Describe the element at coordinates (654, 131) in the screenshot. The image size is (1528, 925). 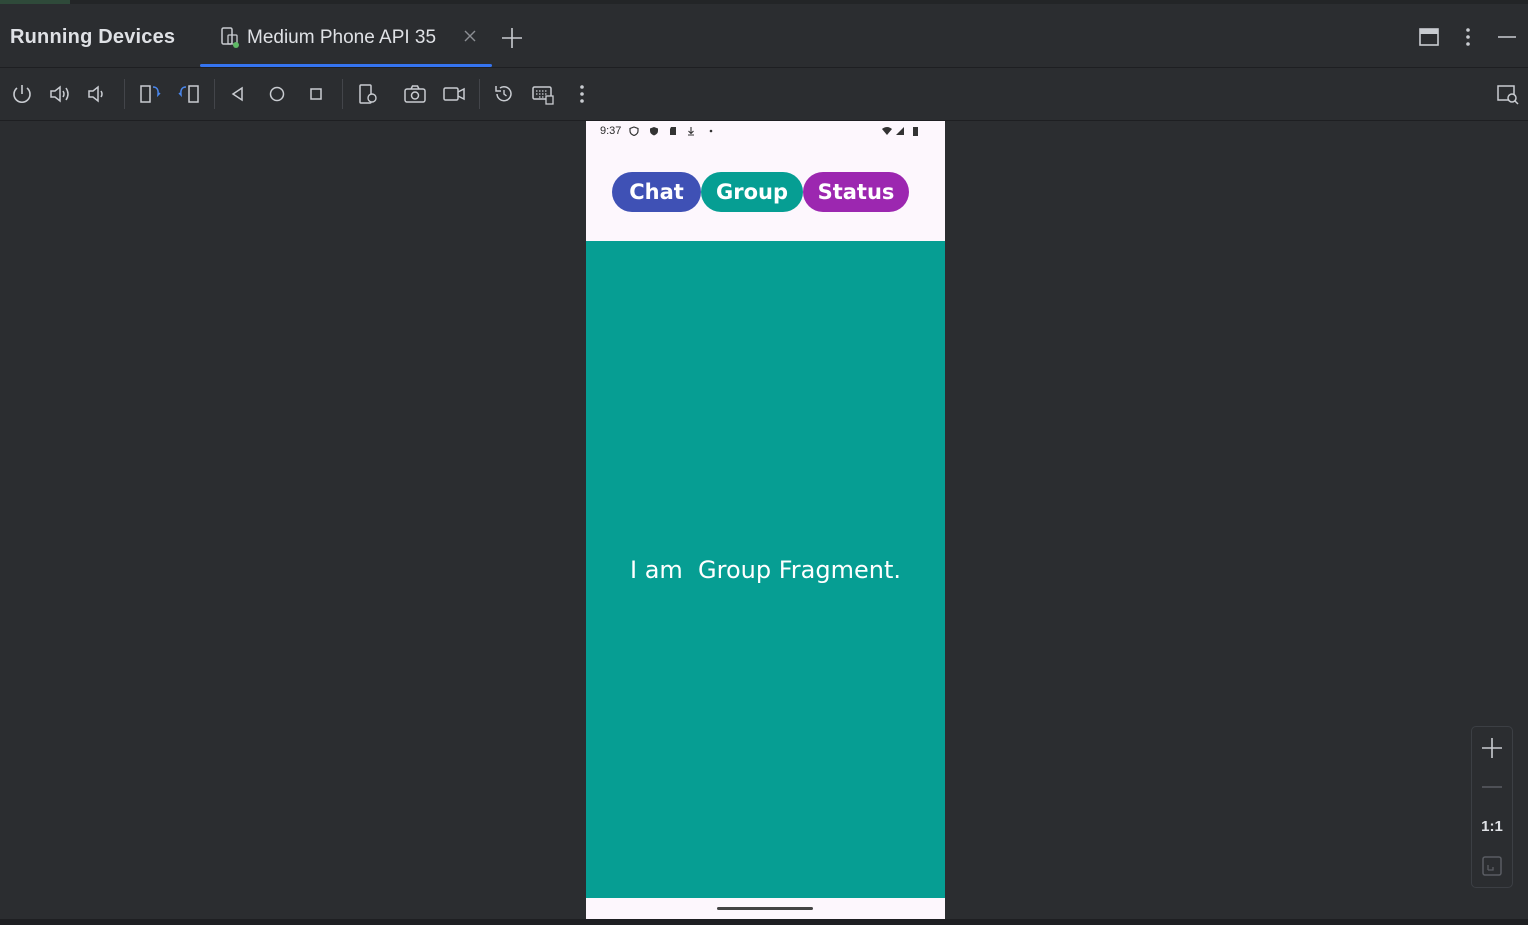
I see `shield-icon` at that location.